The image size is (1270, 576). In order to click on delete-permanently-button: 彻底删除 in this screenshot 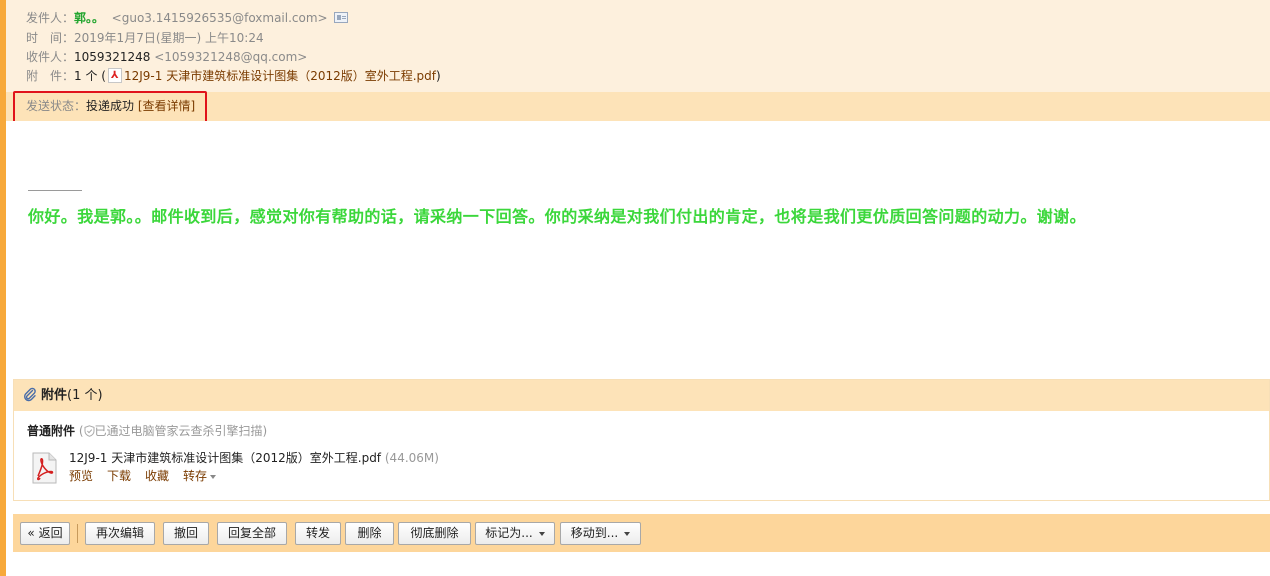, I will do `click(434, 533)`.